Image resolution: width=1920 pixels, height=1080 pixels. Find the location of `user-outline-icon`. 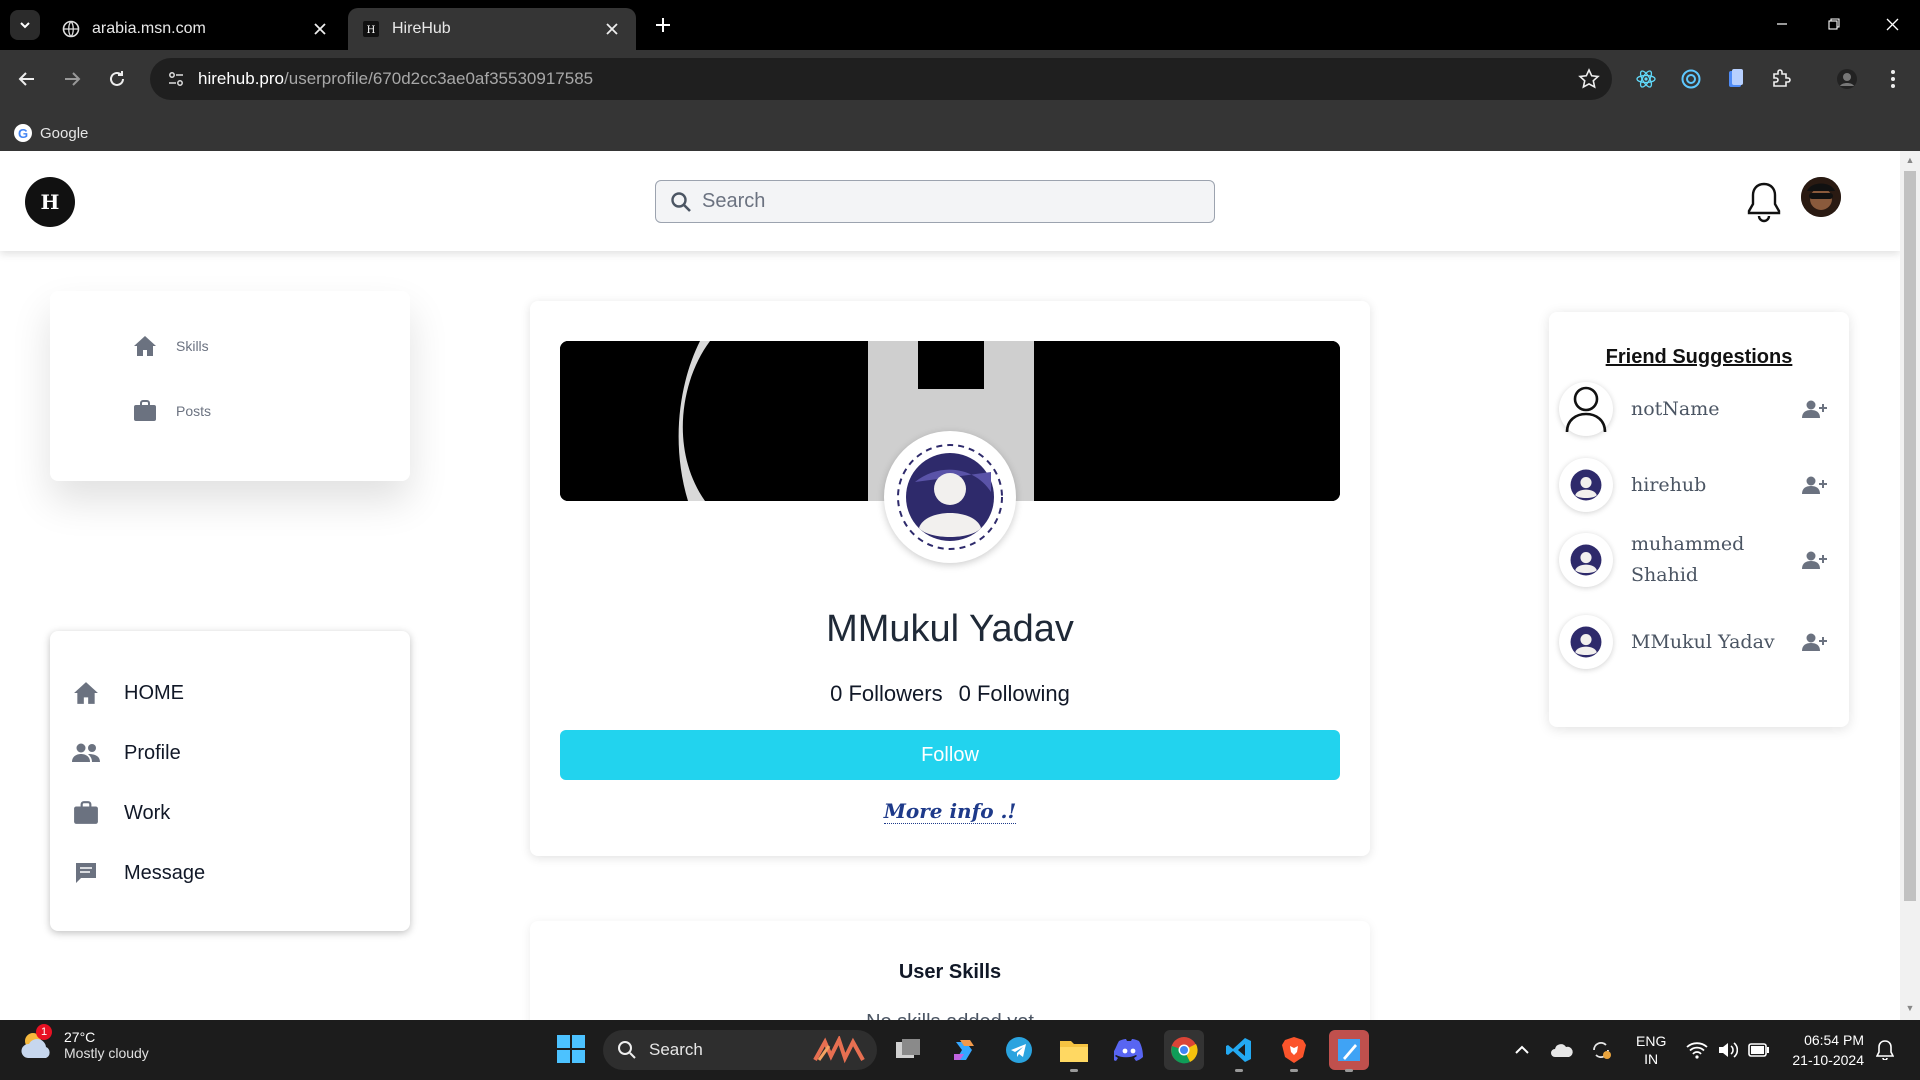

user-outline-icon is located at coordinates (1586, 409).